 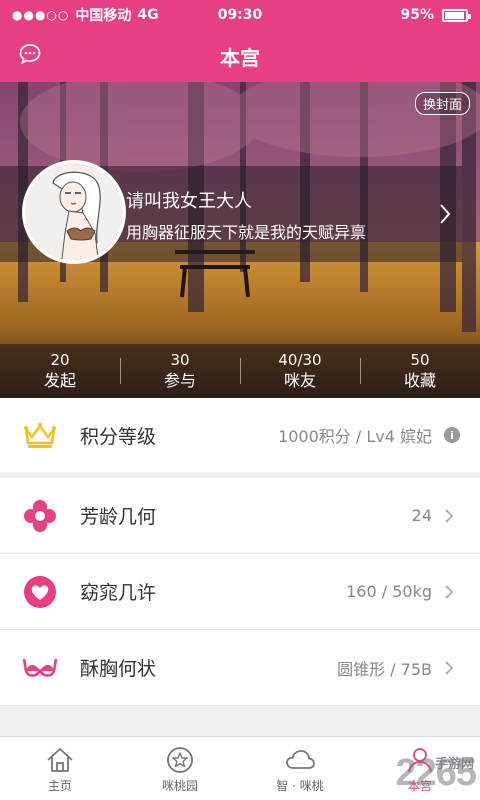 What do you see at coordinates (40, 591) in the screenshot?
I see `heart-icon` at bounding box center [40, 591].